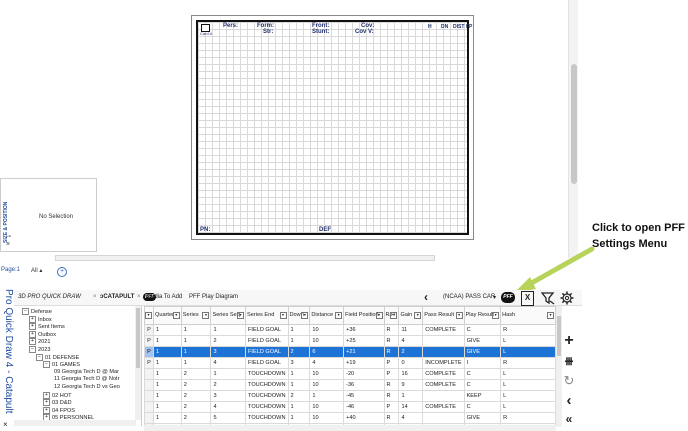 Image resolution: width=688 pixels, height=431 pixels. What do you see at coordinates (47, 327) in the screenshot?
I see `tree-item: + Sent Items` at bounding box center [47, 327].